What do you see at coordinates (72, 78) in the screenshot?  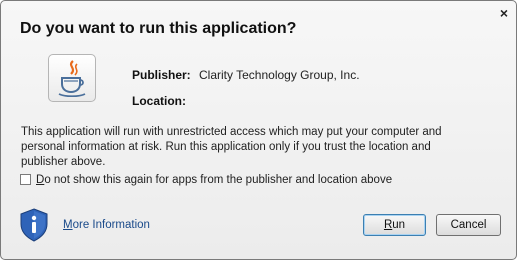 I see `java-icon` at bounding box center [72, 78].